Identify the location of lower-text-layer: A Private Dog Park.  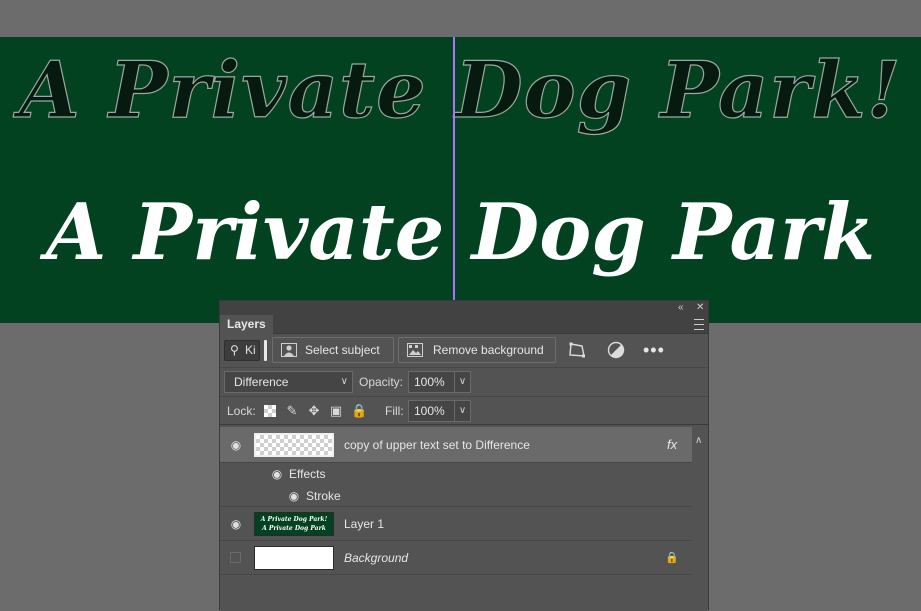
(460, 232).